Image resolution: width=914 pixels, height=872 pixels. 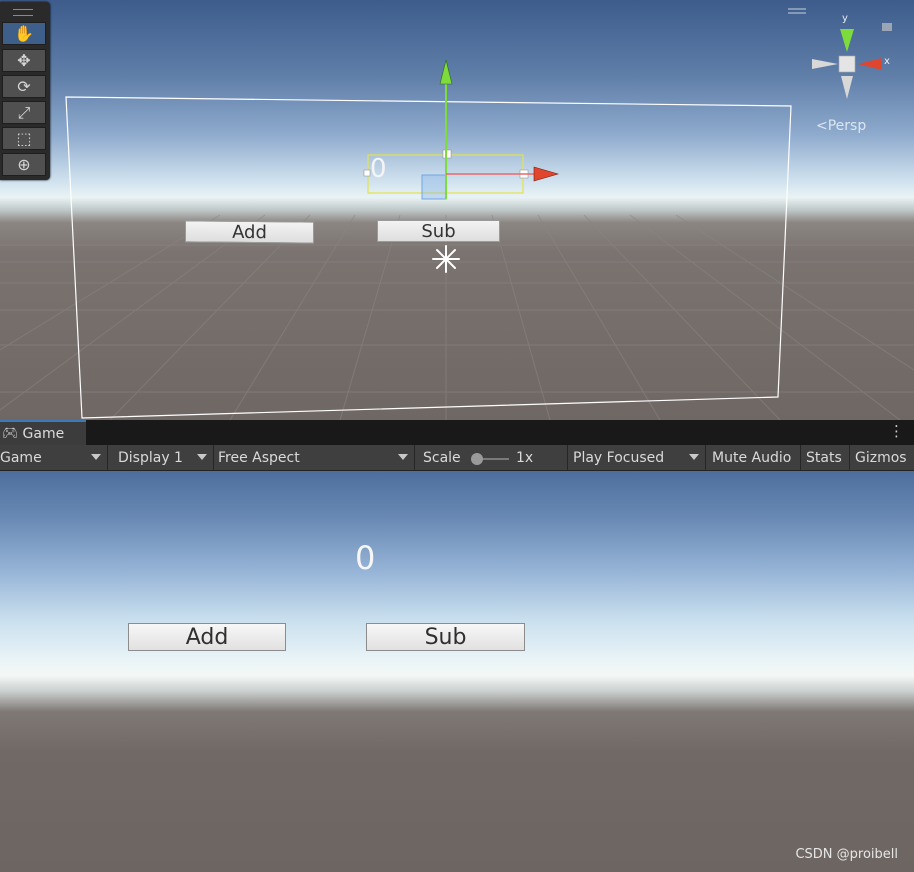 What do you see at coordinates (477, 459) in the screenshot?
I see `scale-slider-knob` at bounding box center [477, 459].